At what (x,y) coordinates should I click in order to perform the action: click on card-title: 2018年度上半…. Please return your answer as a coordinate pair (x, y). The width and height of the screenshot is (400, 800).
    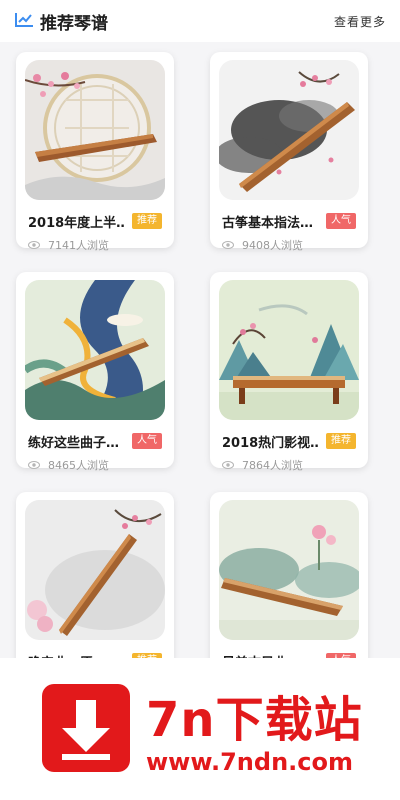
    Looking at the image, I should click on (76, 223).